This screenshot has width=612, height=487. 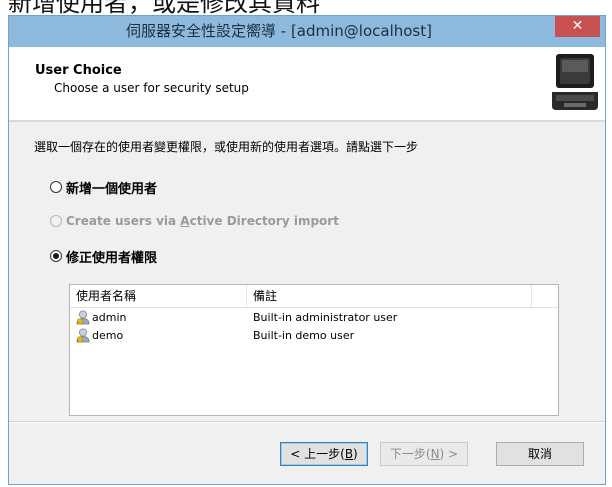 What do you see at coordinates (78, 70) in the screenshot?
I see `header-title: User Choice` at bounding box center [78, 70].